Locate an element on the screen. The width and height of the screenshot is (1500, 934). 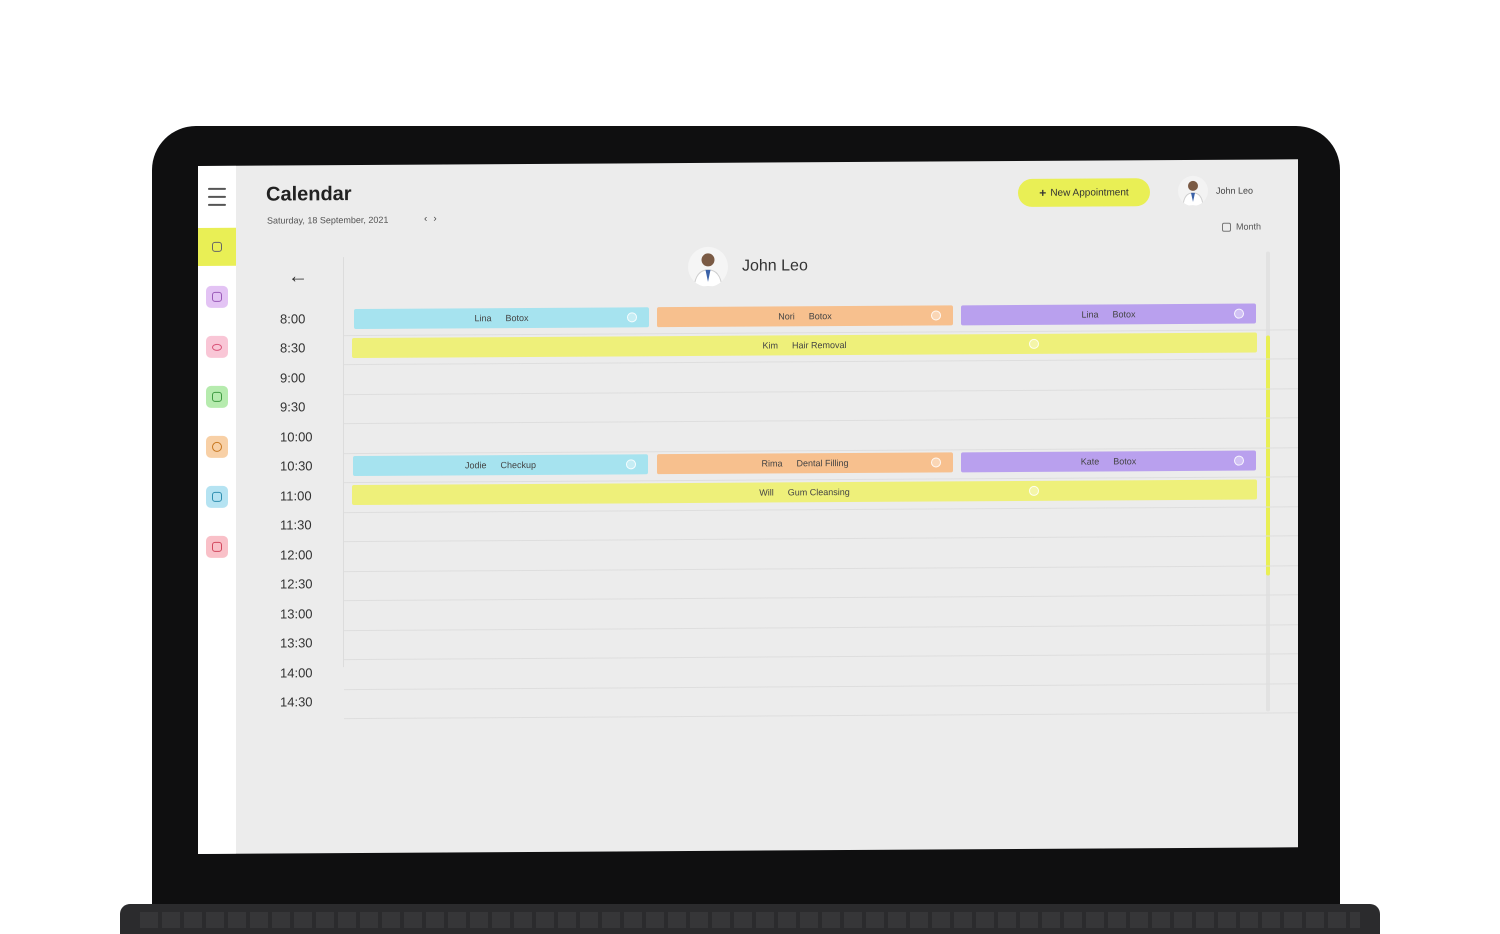
sidebar-item-settings is located at coordinates (217, 447).